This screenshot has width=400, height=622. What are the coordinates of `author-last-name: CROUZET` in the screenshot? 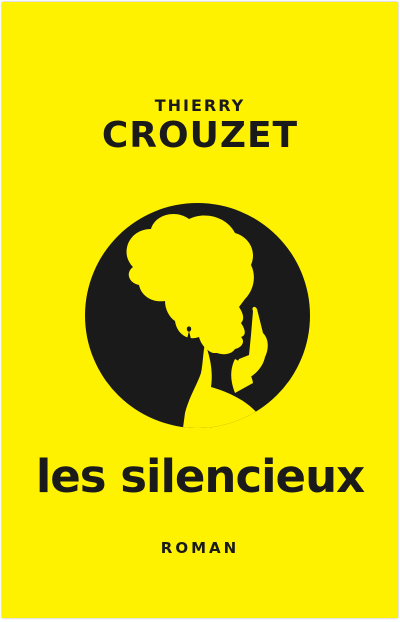 It's located at (200, 135).